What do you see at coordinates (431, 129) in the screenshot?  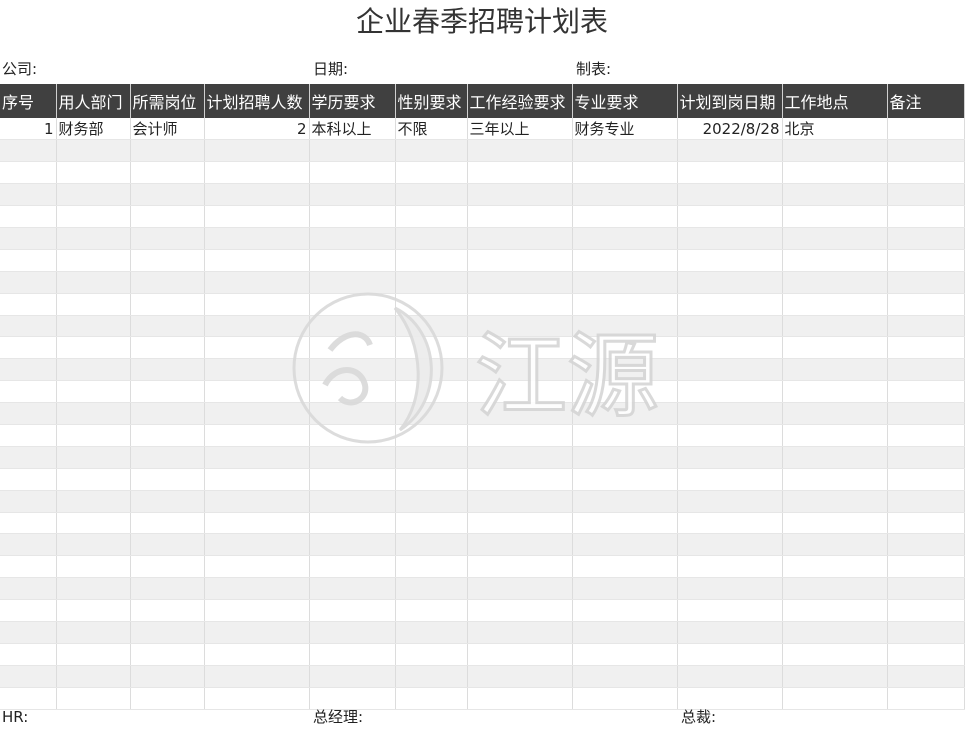 I see `table-cell: 不限` at bounding box center [431, 129].